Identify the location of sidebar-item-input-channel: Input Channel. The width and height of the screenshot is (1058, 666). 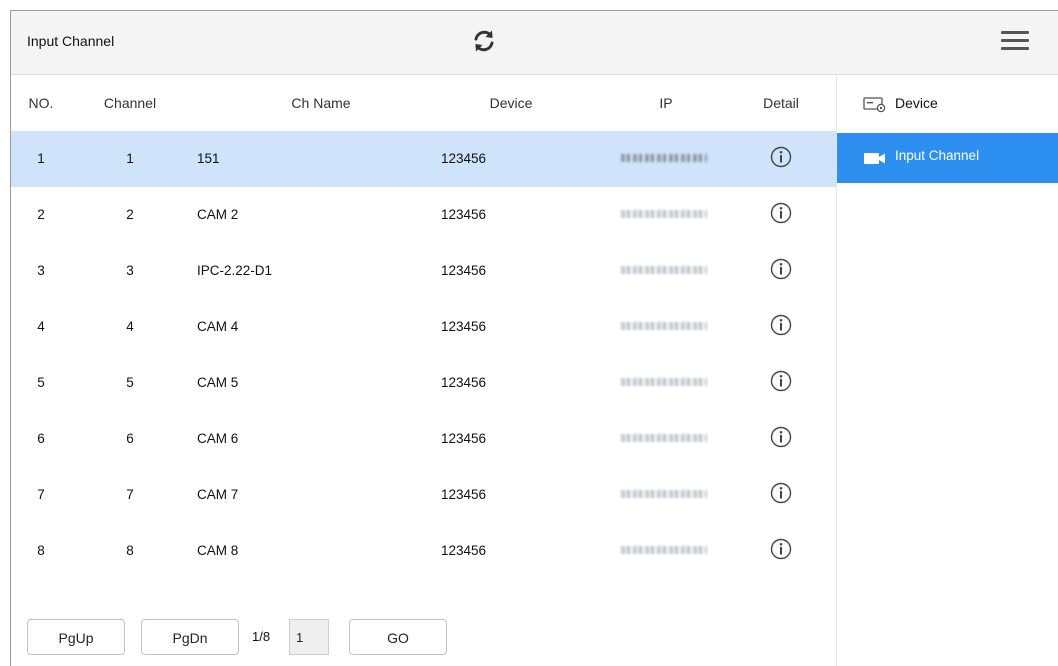
(947, 158).